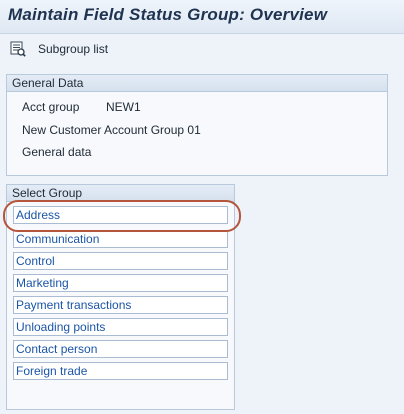 This screenshot has width=404, height=414. I want to click on group-item-unloading-points: Unloading points, so click(120, 327).